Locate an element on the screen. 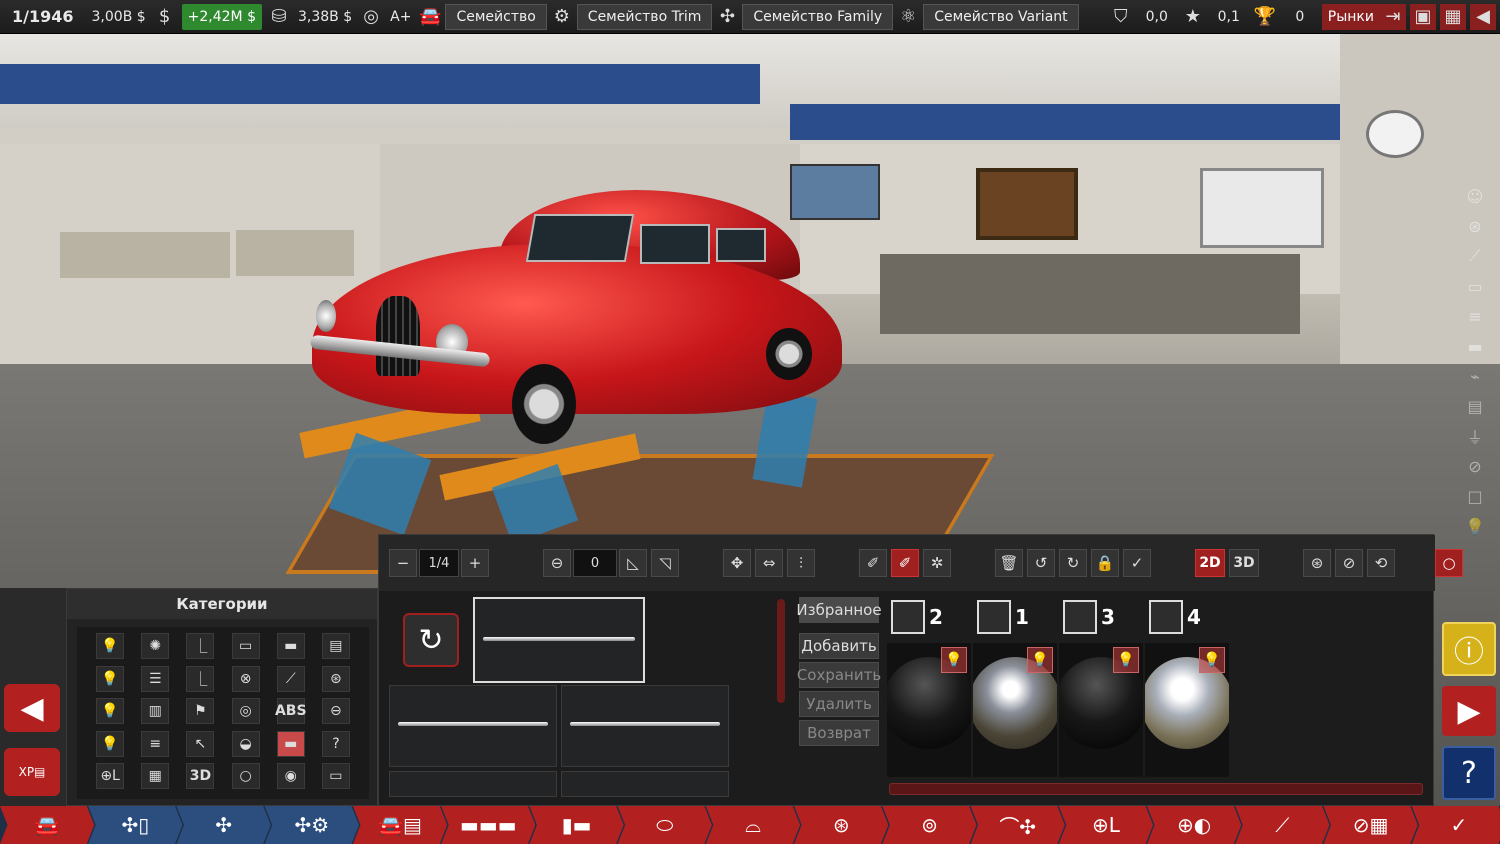  panel-icon: □ is located at coordinates (1475, 496).